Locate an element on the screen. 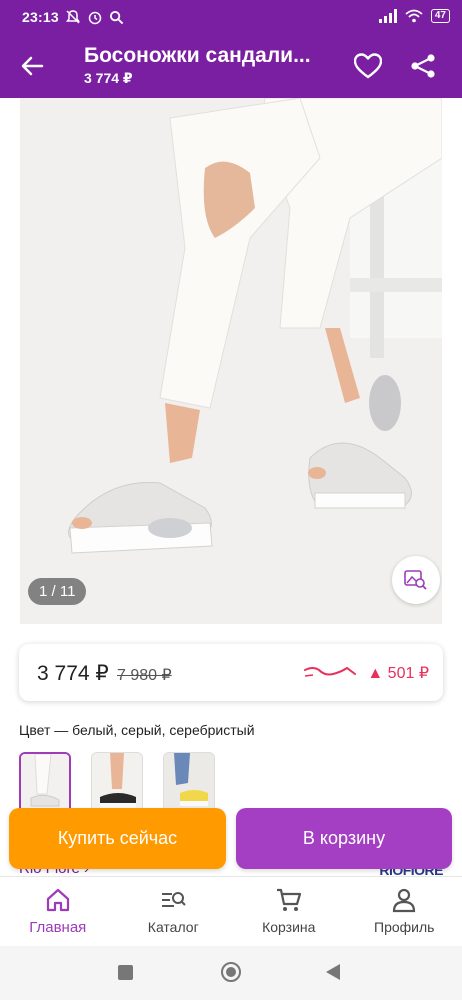 Image resolution: width=462 pixels, height=1000 pixels. signal-icon is located at coordinates (387, 16).